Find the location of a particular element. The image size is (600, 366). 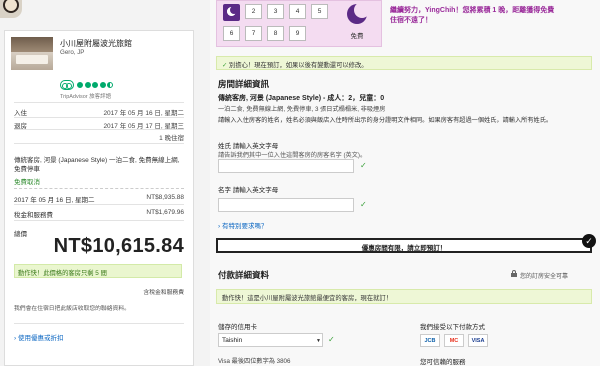

rating-bubbles is located at coordinates (95, 85).